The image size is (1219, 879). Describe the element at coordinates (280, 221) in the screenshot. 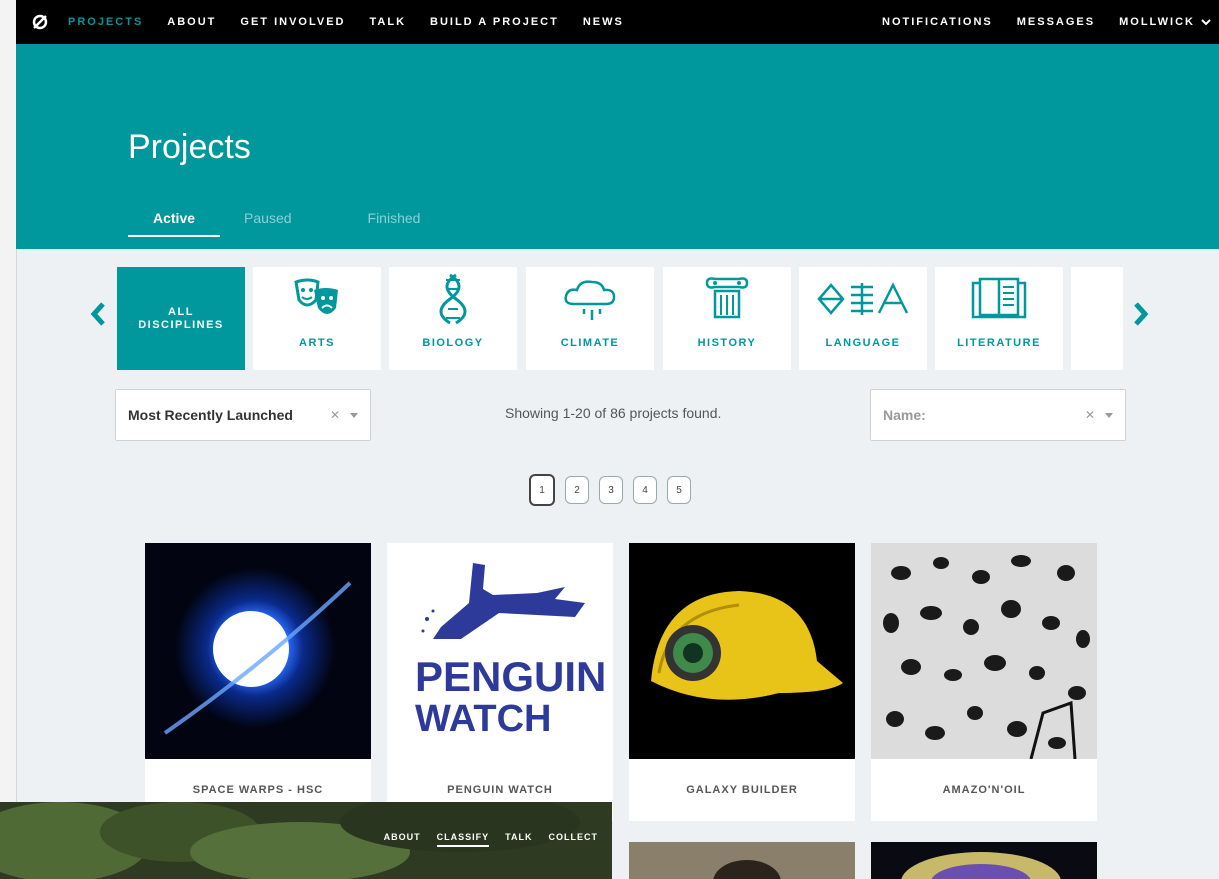

I see `tab-paused: Paused` at that location.